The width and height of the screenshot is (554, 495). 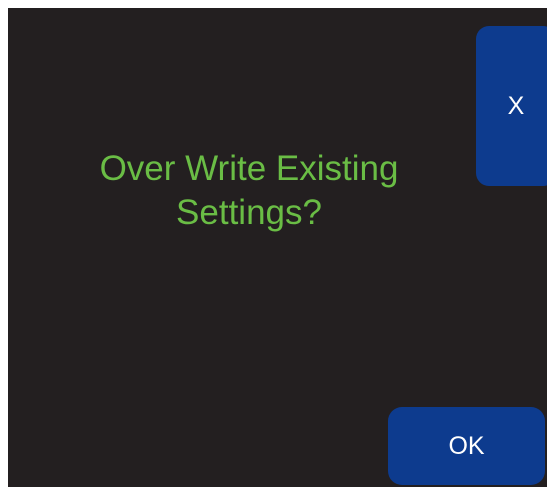 I want to click on confirm-message-line-1: Over Write Existing, so click(x=249, y=168).